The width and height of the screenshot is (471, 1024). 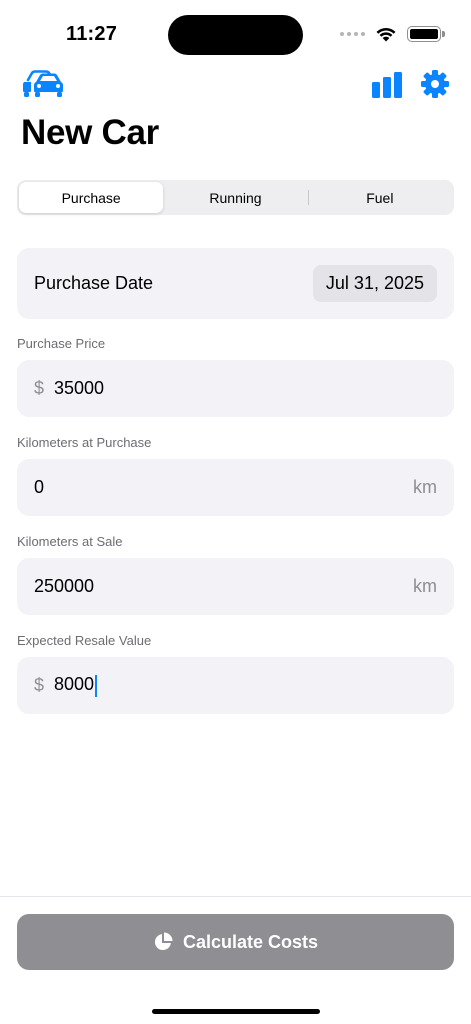 I want to click on purchase-date-picker: Jul 31, 2025, so click(x=374, y=283).